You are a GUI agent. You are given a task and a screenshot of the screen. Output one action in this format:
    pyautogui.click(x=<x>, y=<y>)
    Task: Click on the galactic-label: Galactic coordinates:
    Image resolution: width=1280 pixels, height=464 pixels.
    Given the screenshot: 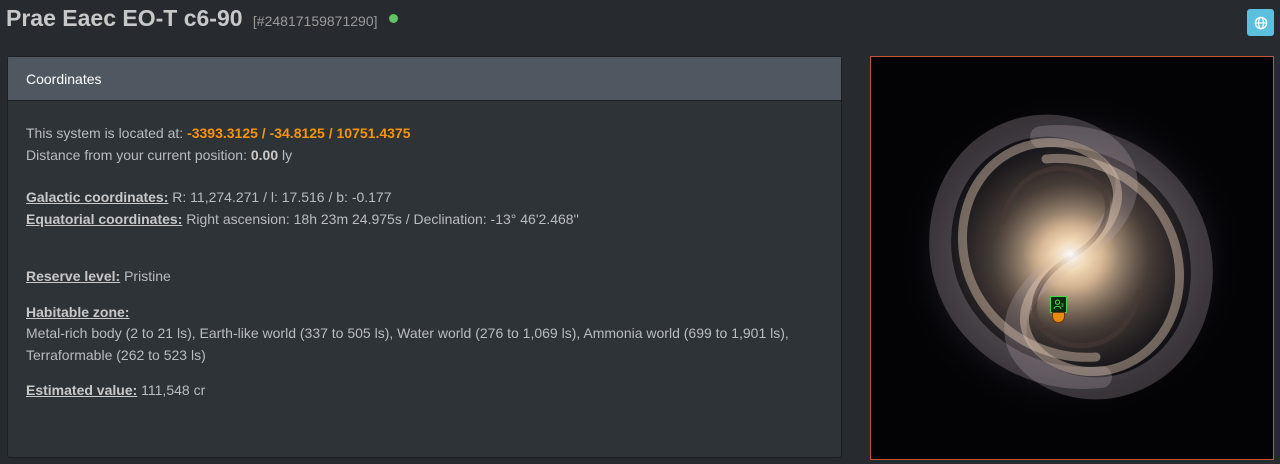 What is the action you would take?
    pyautogui.click(x=97, y=197)
    